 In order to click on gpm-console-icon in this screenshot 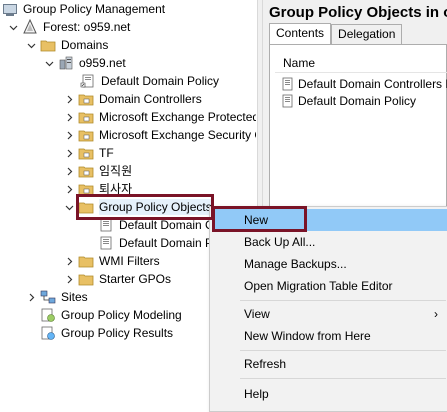, I will do `click(10, 9)`.